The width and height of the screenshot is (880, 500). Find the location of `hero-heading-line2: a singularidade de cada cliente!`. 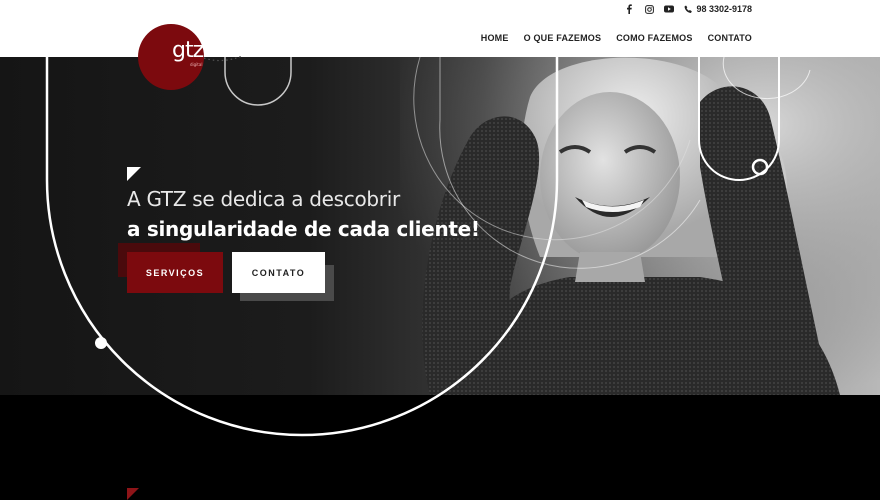

hero-heading-line2: a singularidade de cada cliente! is located at coordinates (303, 229).